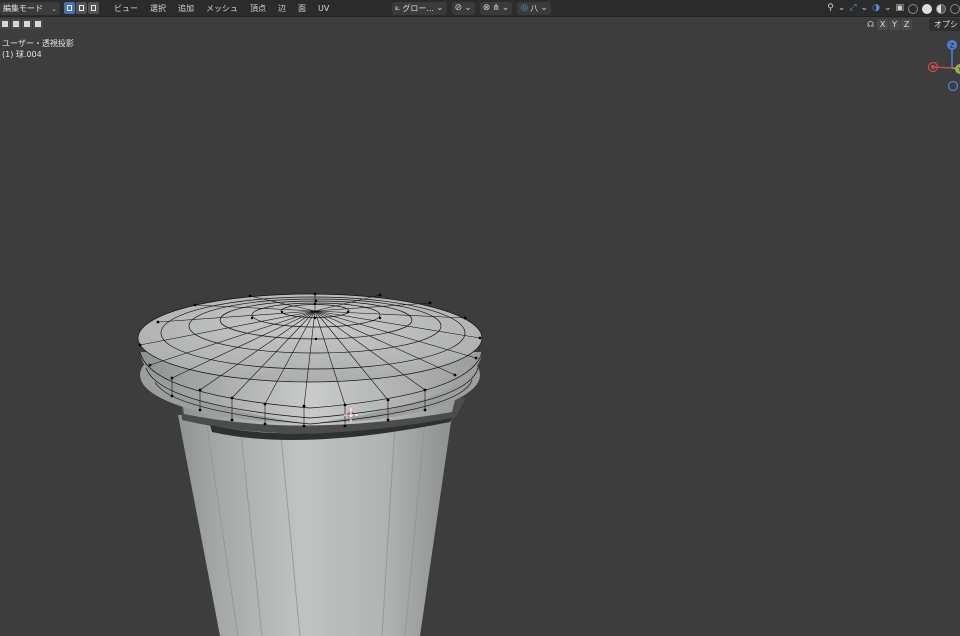 The width and height of the screenshot is (960, 636). What do you see at coordinates (941, 8) in the screenshot?
I see `material-shading-icon` at bounding box center [941, 8].